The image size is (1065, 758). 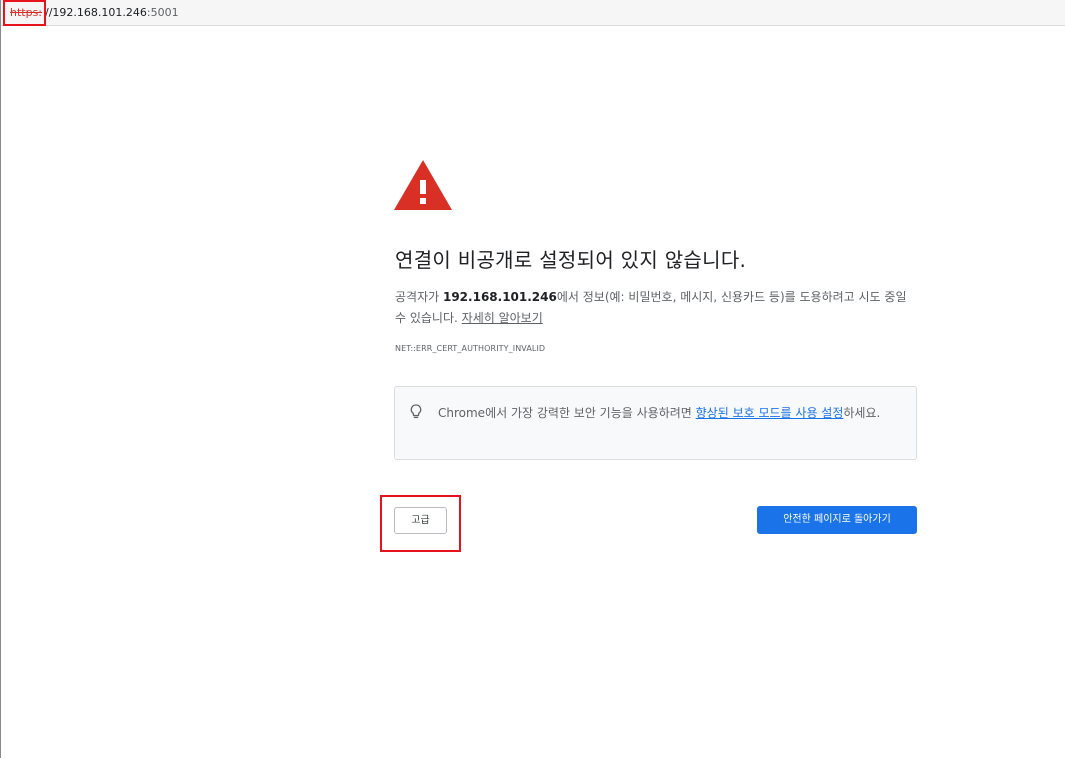 What do you see at coordinates (96, 12) in the screenshot?
I see `url-host-text: //192.168.101.246` at bounding box center [96, 12].